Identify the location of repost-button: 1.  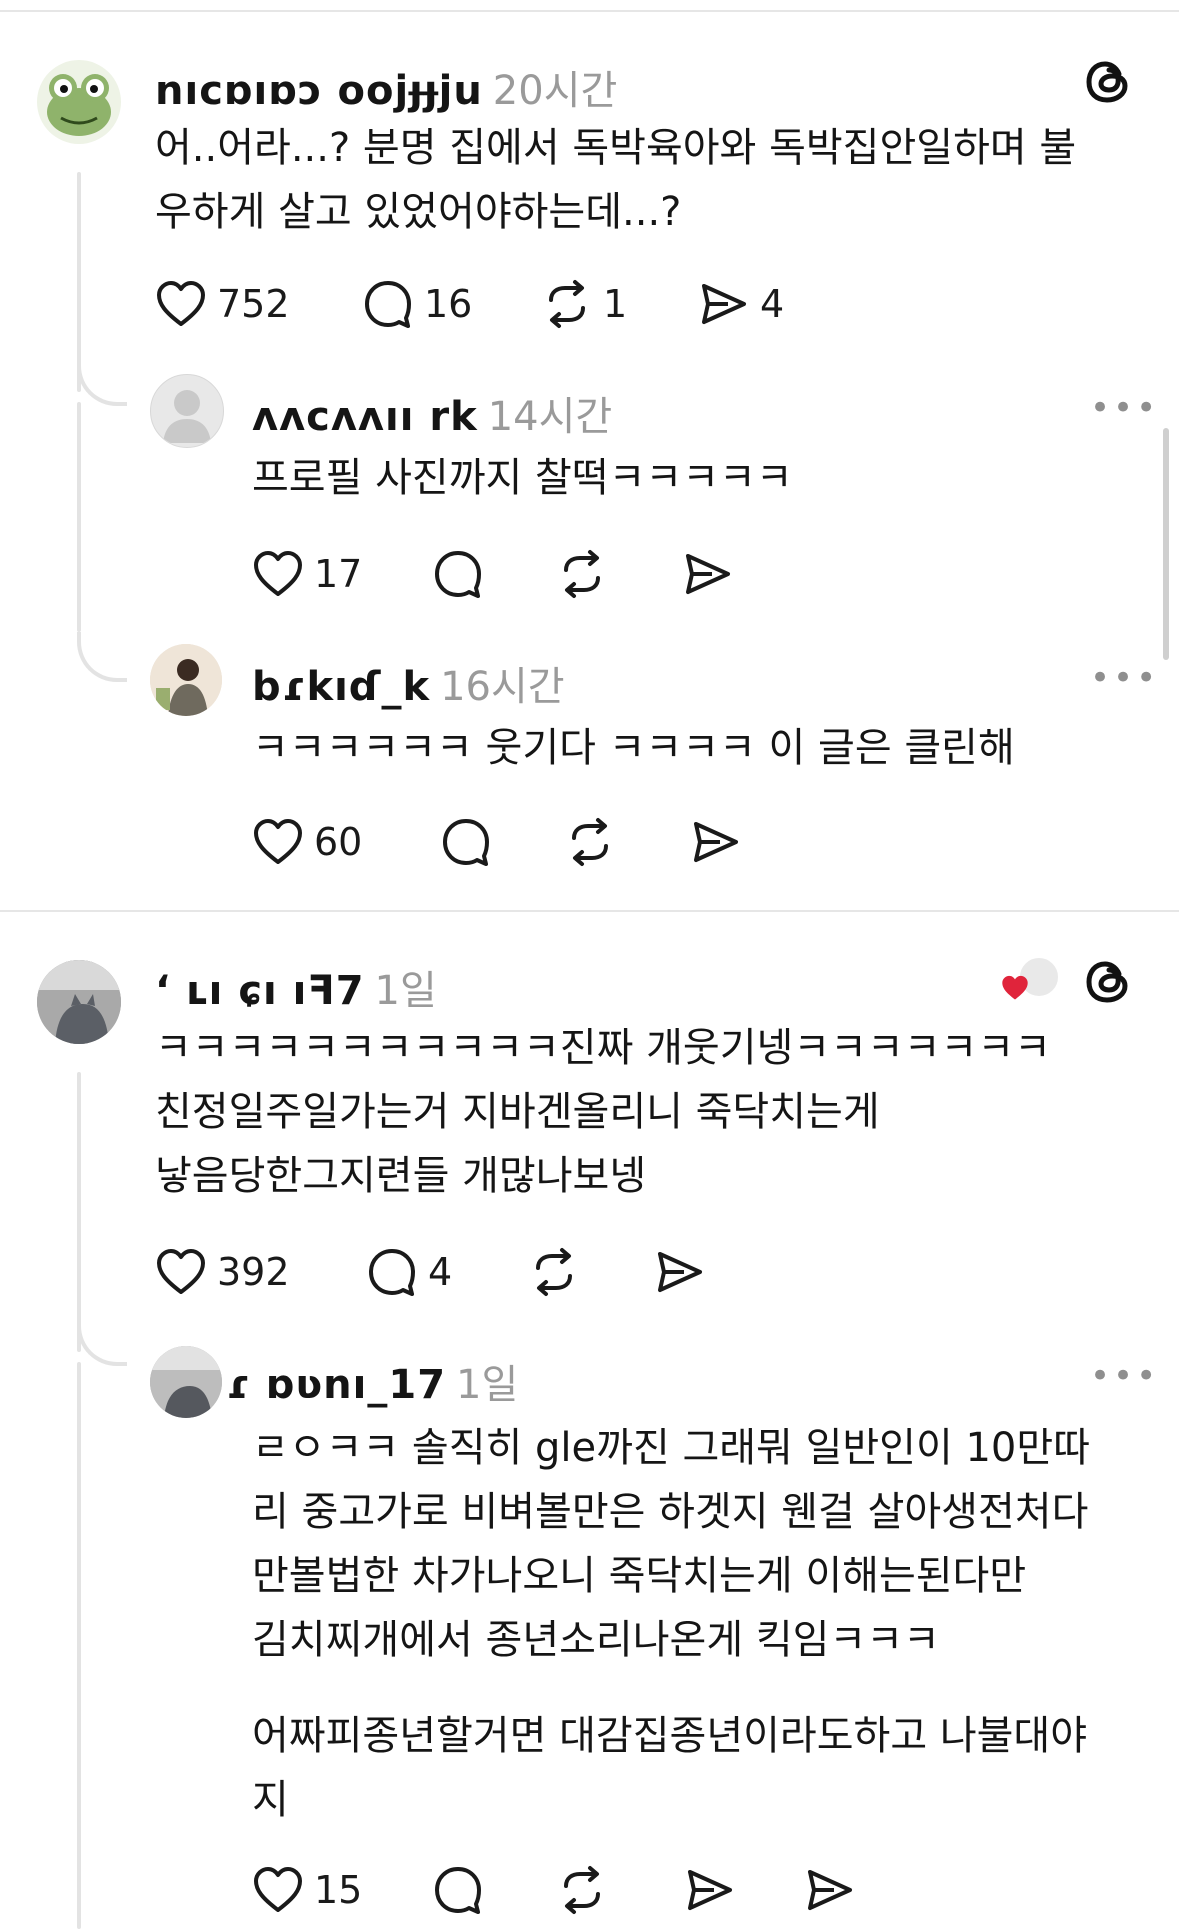
(584, 304).